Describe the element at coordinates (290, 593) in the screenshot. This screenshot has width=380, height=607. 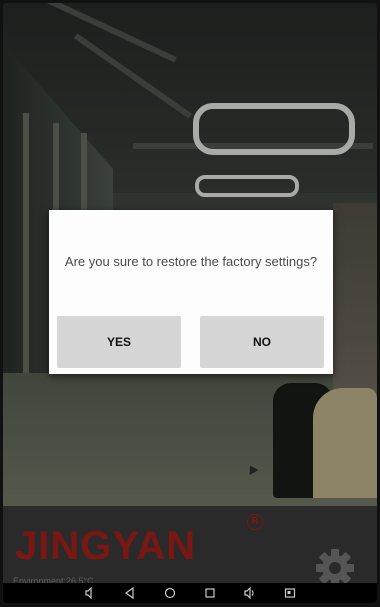
I see `screenshot-icon` at that location.